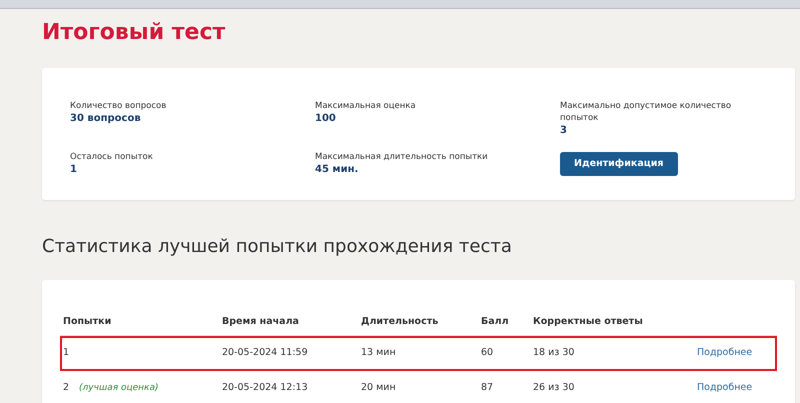 The image size is (800, 403). What do you see at coordinates (277, 247) in the screenshot?
I see `section-heading: Статистика лучшей попытки прохождения теста` at bounding box center [277, 247].